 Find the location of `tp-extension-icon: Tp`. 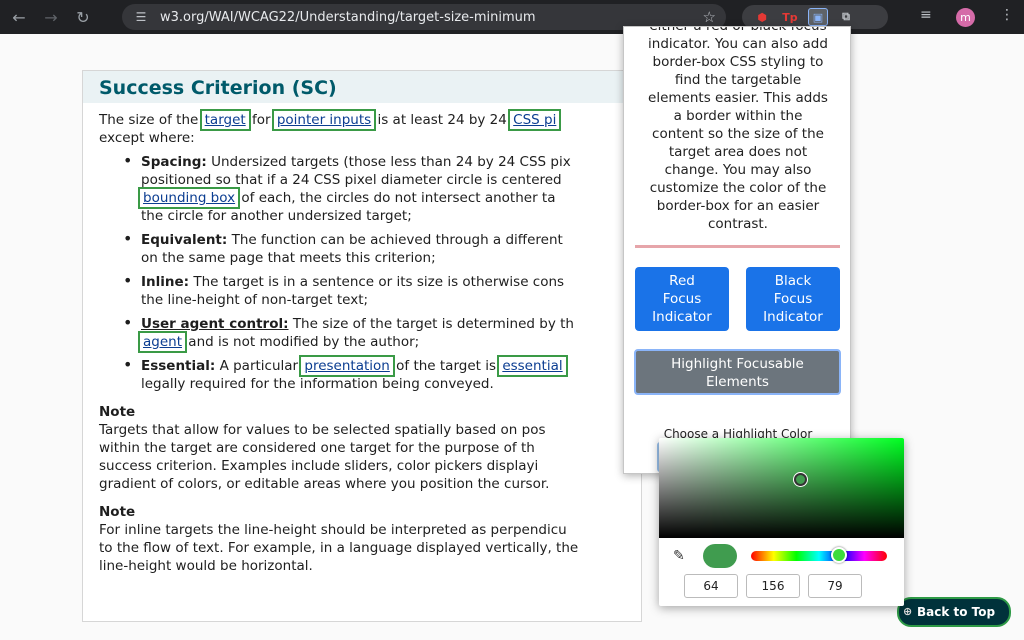

tp-extension-icon: Tp is located at coordinates (790, 17).